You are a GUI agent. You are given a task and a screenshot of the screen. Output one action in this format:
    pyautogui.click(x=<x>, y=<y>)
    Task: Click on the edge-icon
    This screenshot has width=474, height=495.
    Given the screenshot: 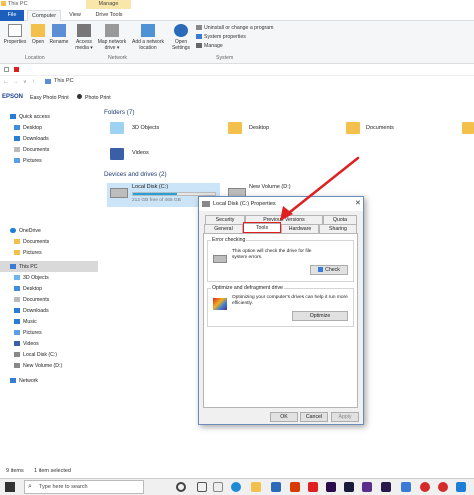 What is the action you would take?
    pyautogui.click(x=236, y=487)
    